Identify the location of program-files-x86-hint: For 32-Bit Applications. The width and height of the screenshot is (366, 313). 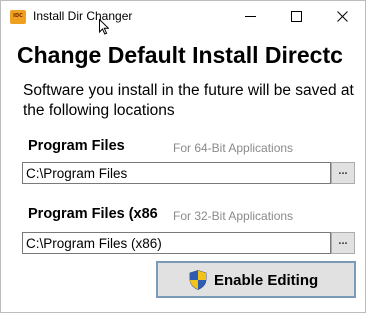
(233, 216).